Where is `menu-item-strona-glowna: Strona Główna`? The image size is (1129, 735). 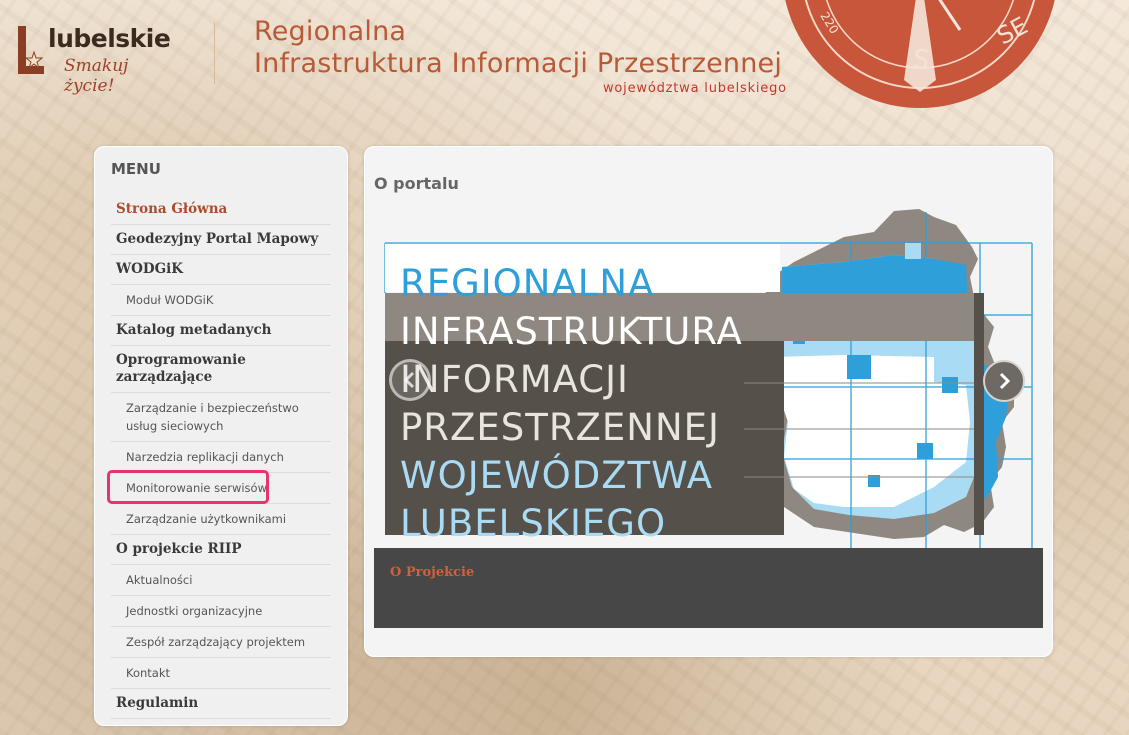
menu-item-strona-glowna: Strona Główna is located at coordinates (221, 210).